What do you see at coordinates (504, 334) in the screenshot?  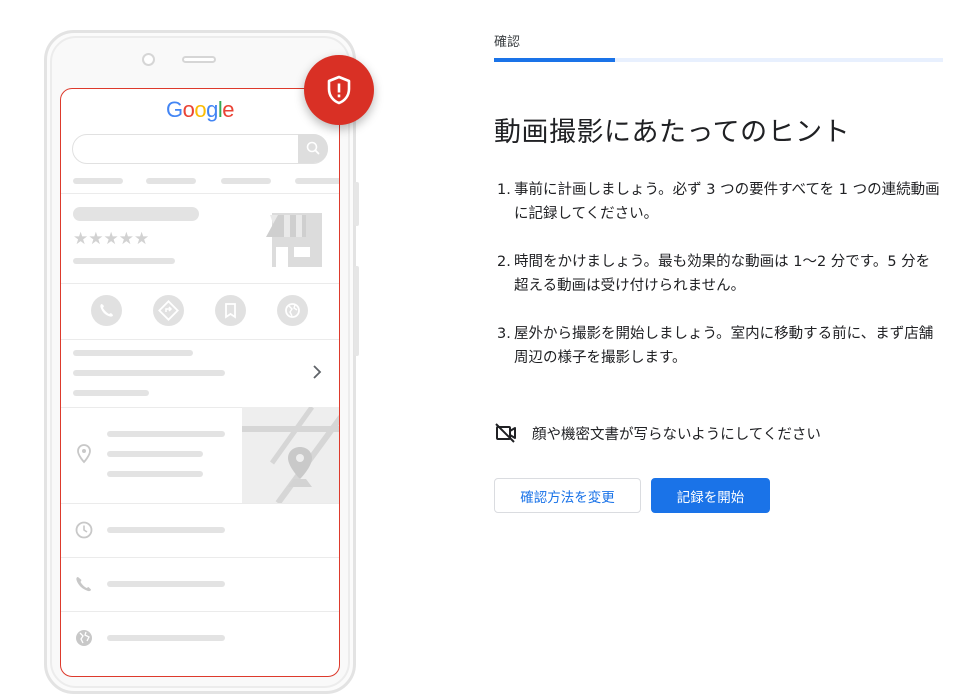 I see `tip-number: 3.` at bounding box center [504, 334].